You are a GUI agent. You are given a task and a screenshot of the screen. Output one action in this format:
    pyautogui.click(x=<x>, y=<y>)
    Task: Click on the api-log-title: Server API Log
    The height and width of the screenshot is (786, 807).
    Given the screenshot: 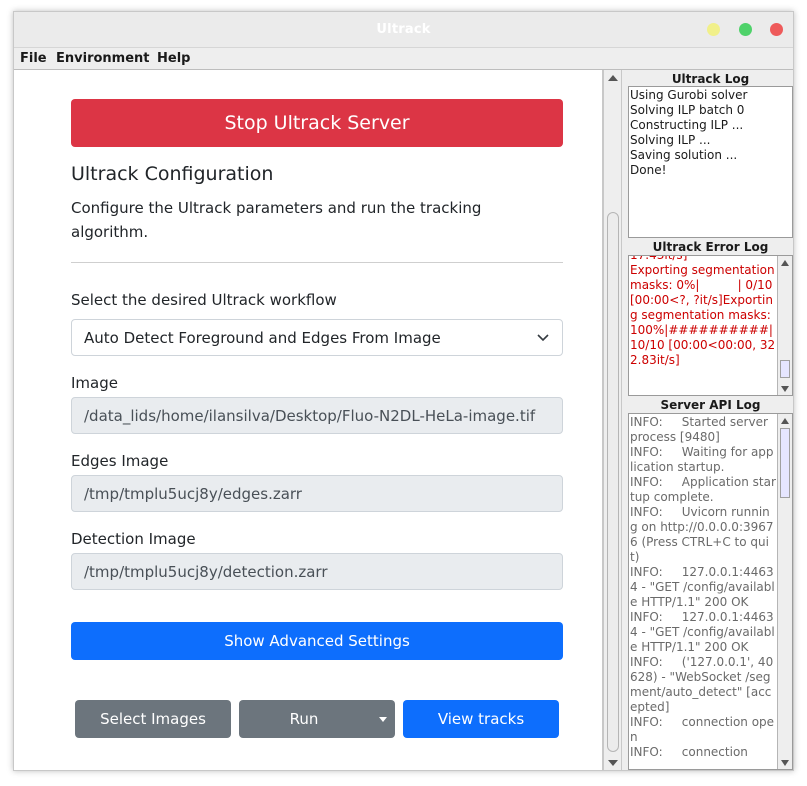 What is the action you would take?
    pyautogui.click(x=710, y=405)
    